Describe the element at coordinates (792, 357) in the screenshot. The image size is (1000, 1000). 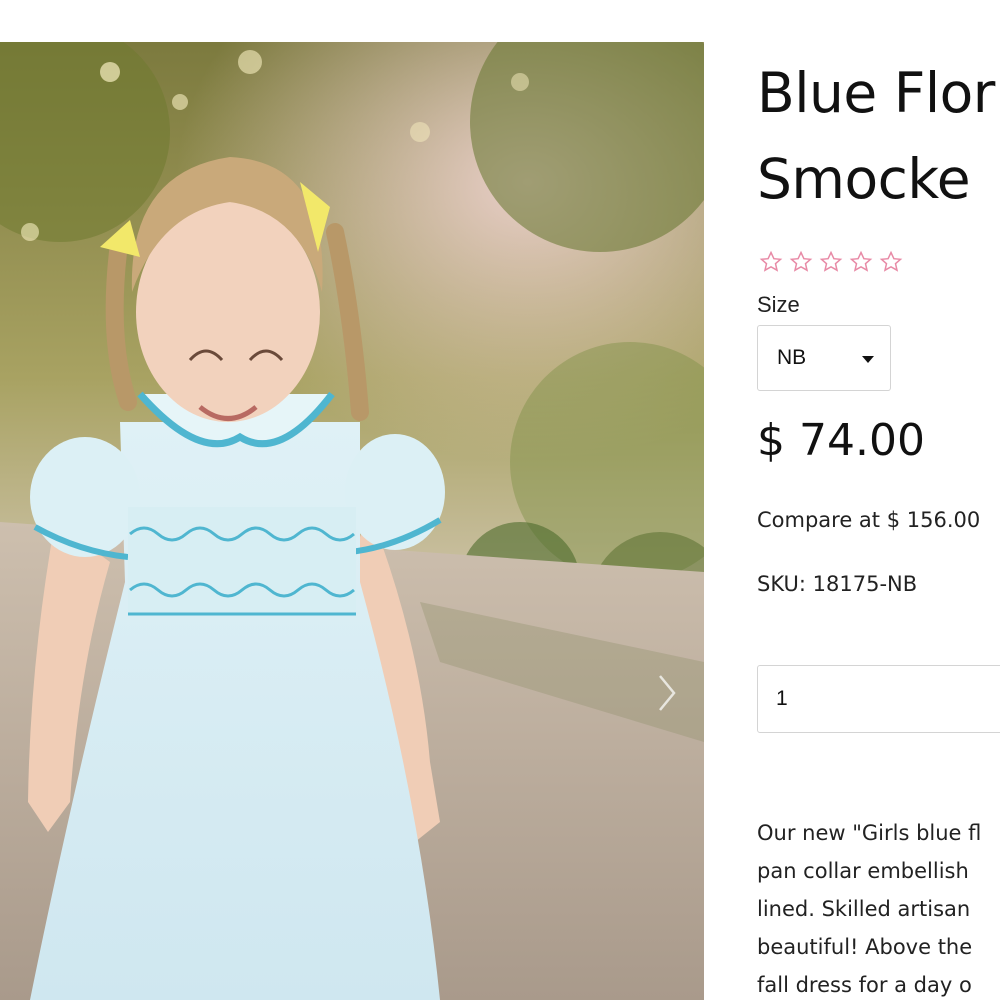
I see `size-select-value: NB` at that location.